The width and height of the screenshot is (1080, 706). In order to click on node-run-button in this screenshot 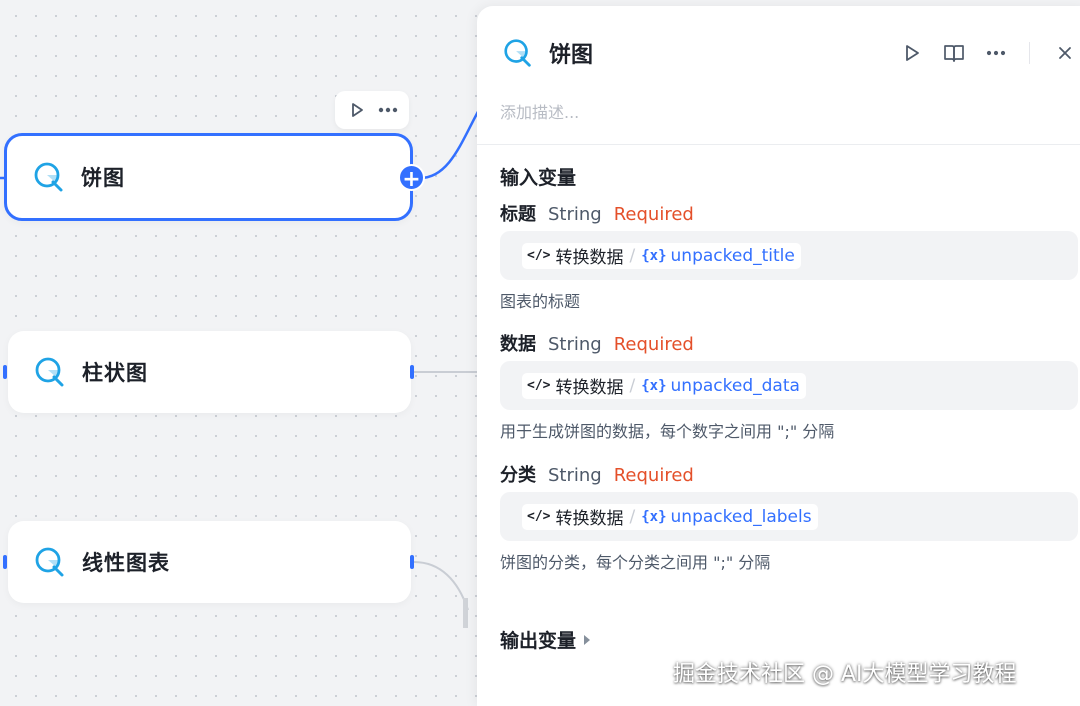, I will do `click(357, 110)`.